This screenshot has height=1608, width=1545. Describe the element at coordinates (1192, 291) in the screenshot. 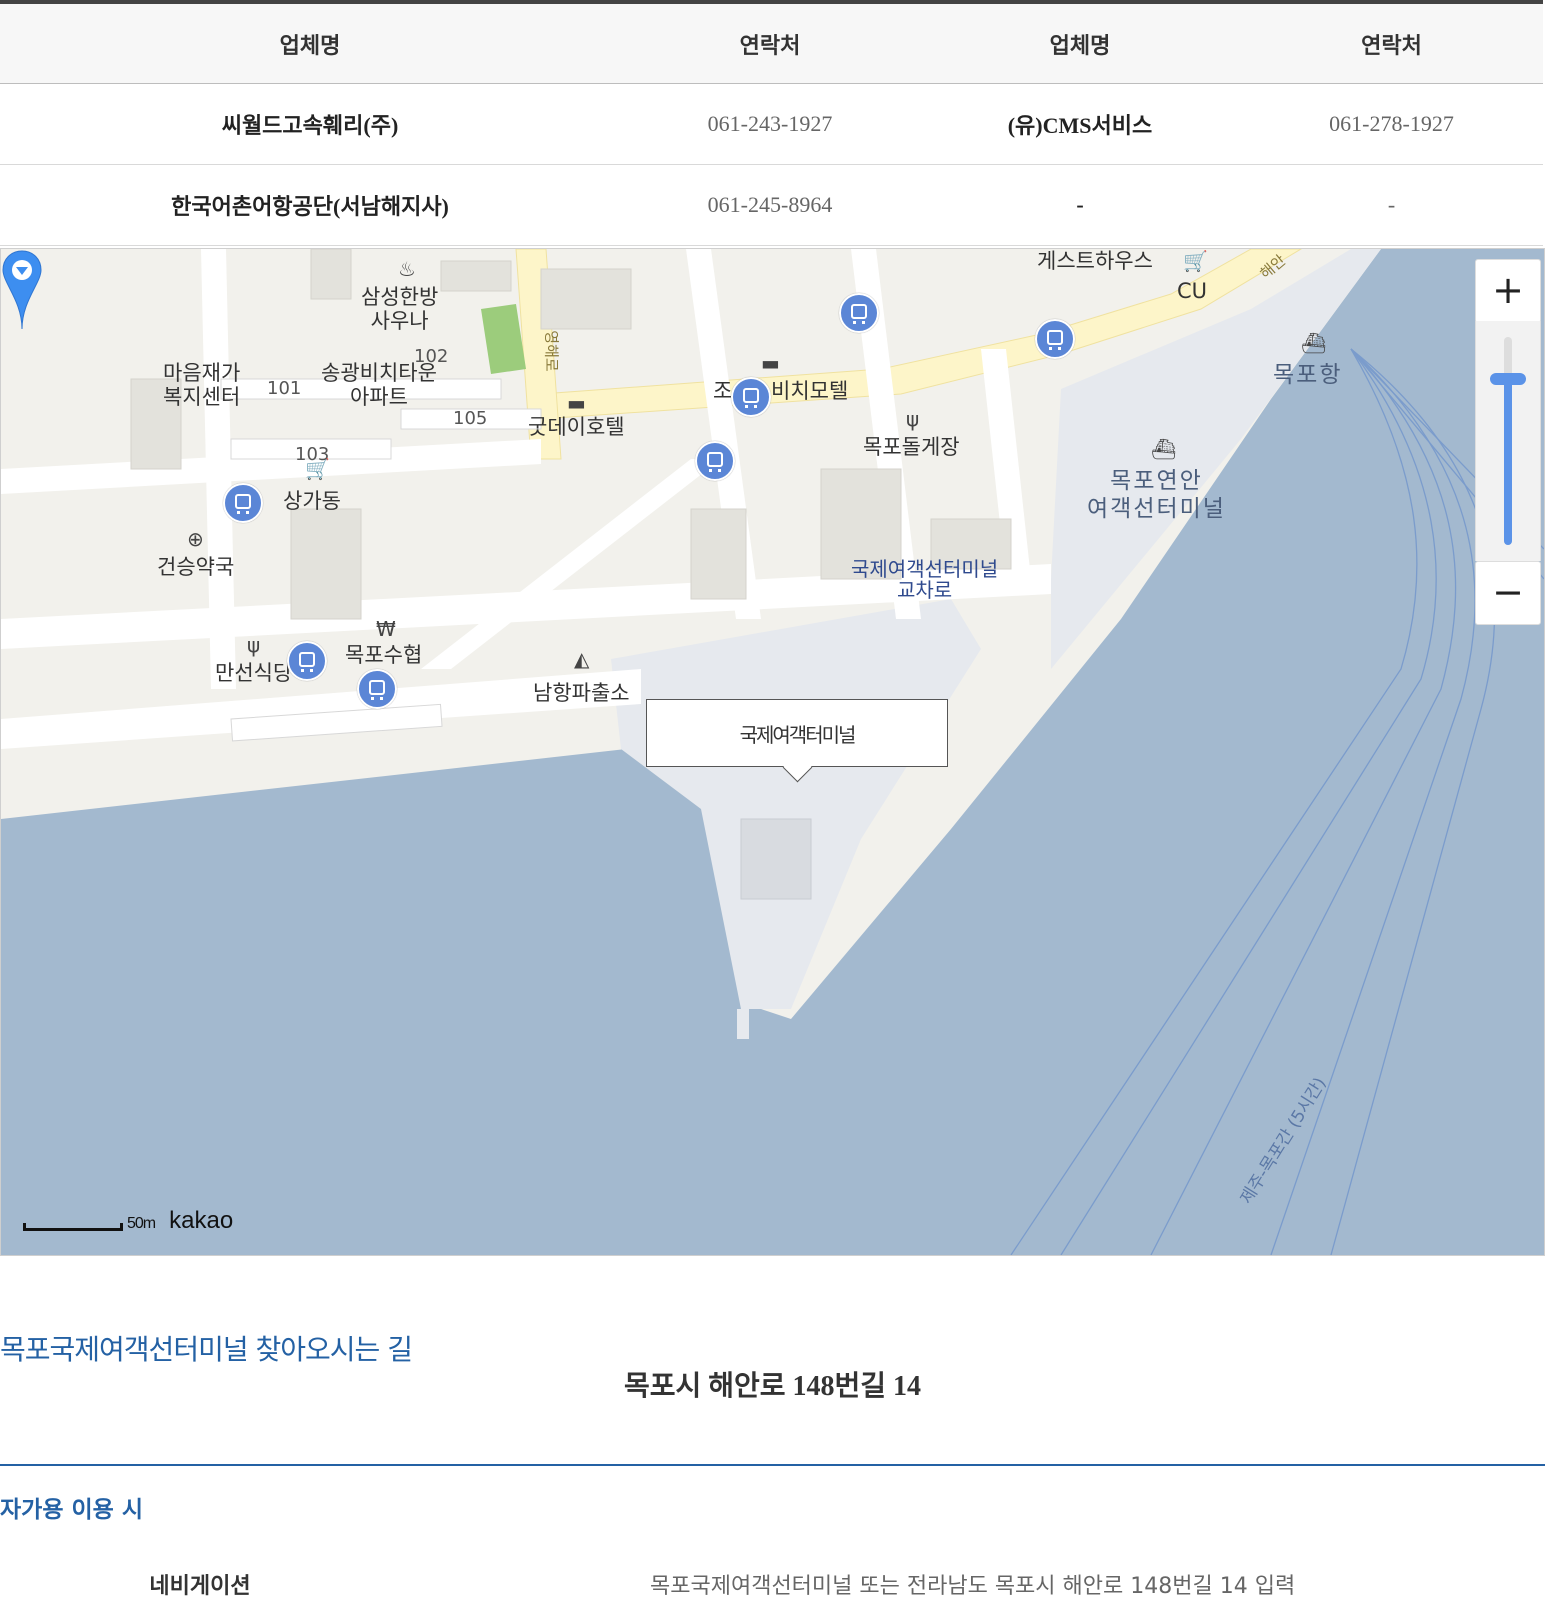

I see `poi-label: CU` at that location.